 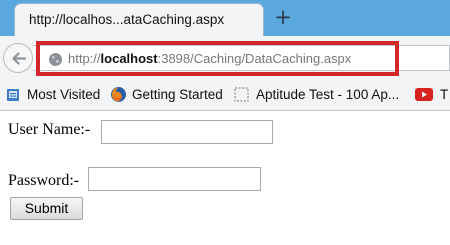 I want to click on back-arrow-icon, so click(x=19, y=58).